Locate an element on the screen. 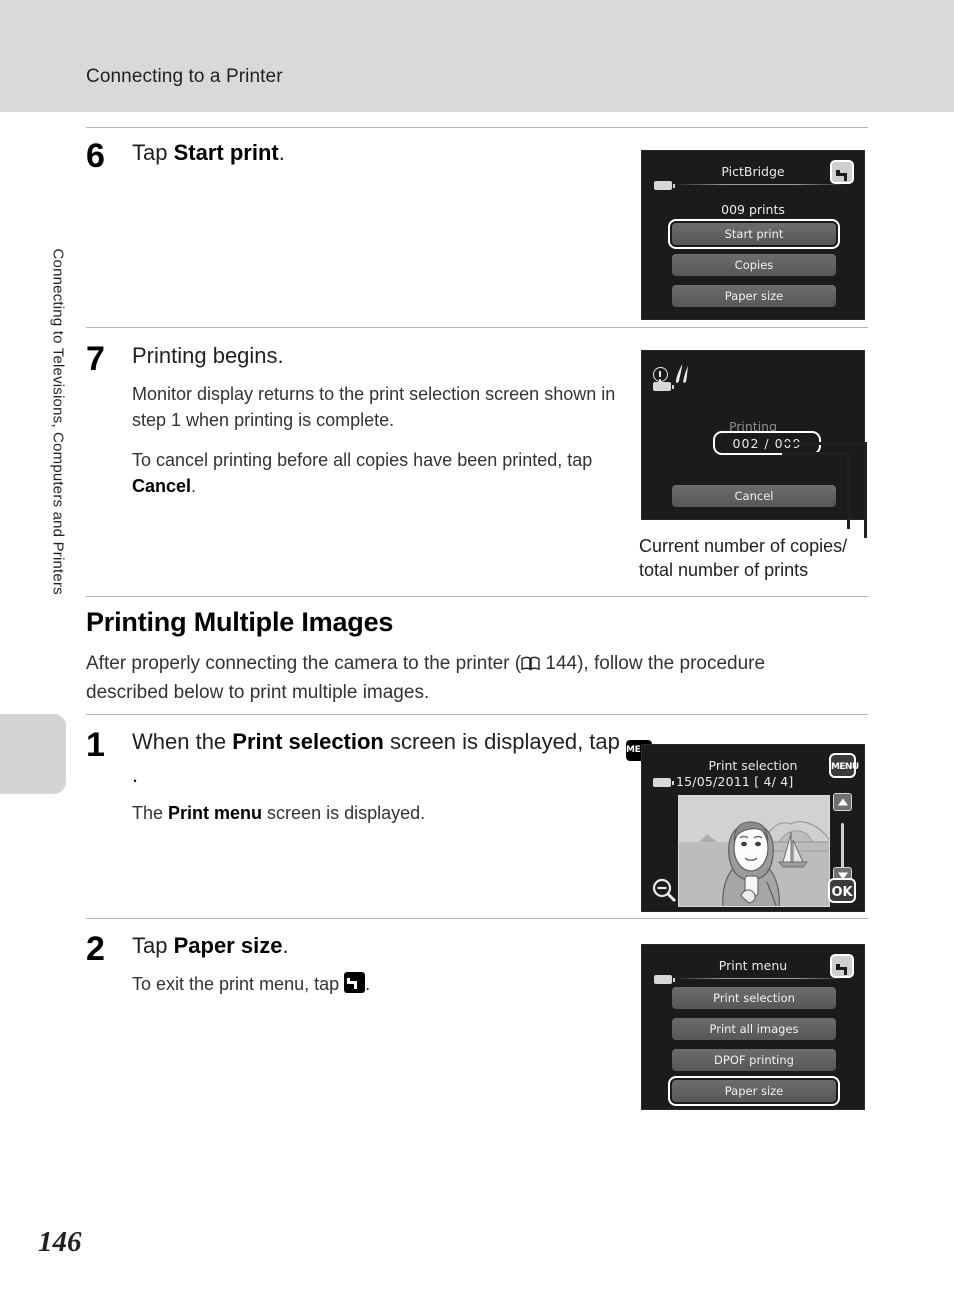 The height and width of the screenshot is (1314, 954). step-7-sub-2-bold: Cancel is located at coordinates (162, 486).